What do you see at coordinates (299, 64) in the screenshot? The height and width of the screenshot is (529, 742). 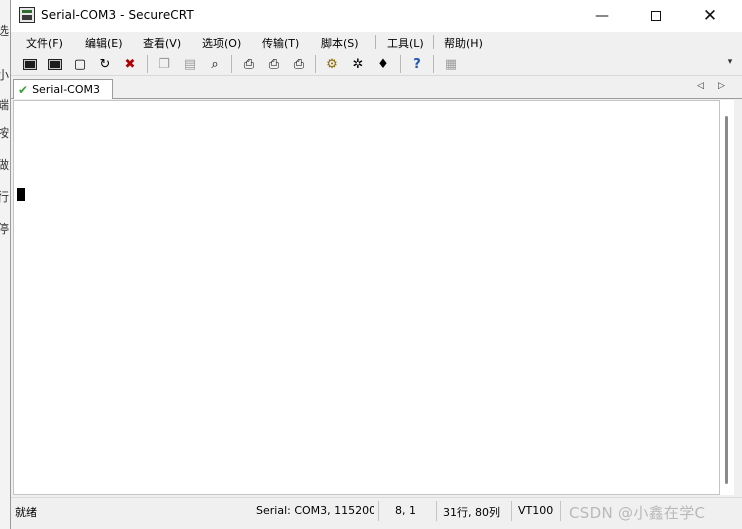 I see `print-setup-icon: ⎙` at bounding box center [299, 64].